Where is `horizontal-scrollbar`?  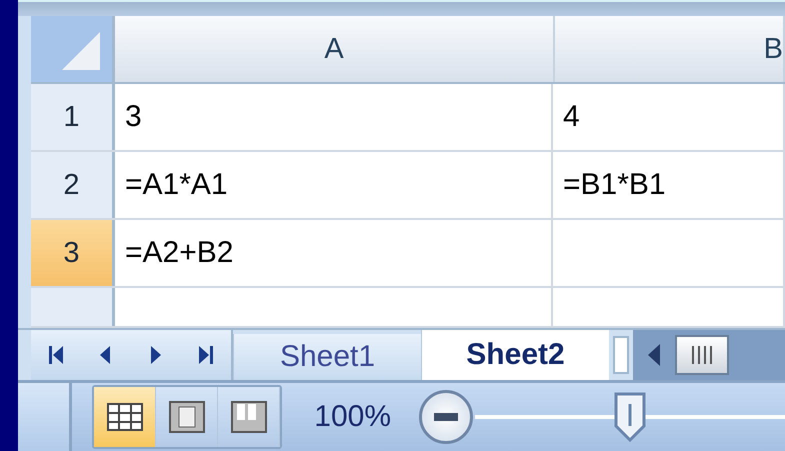
horizontal-scrollbar is located at coordinates (709, 355).